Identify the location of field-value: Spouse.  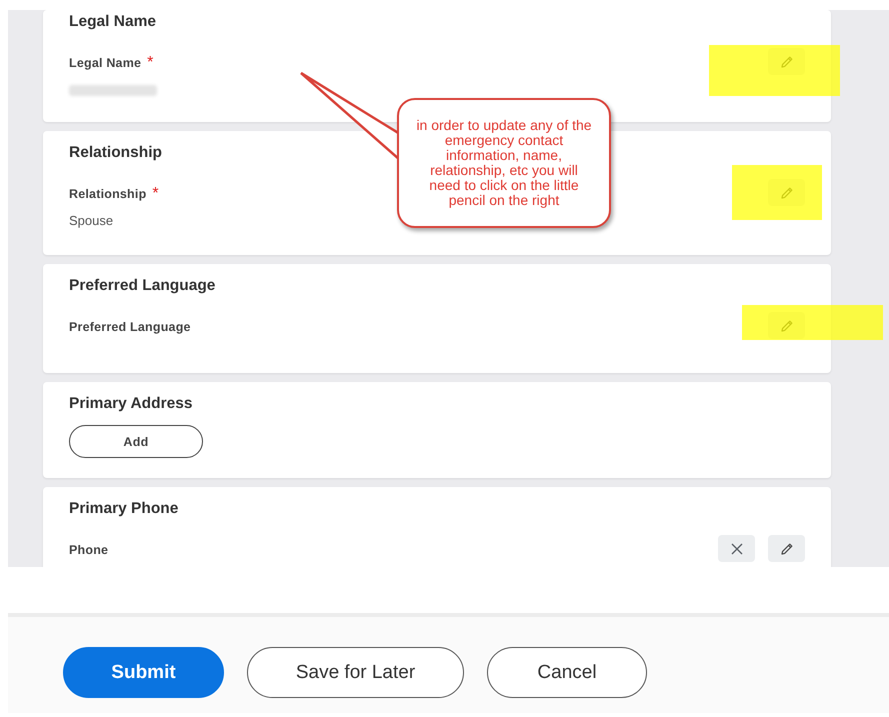
(91, 220).